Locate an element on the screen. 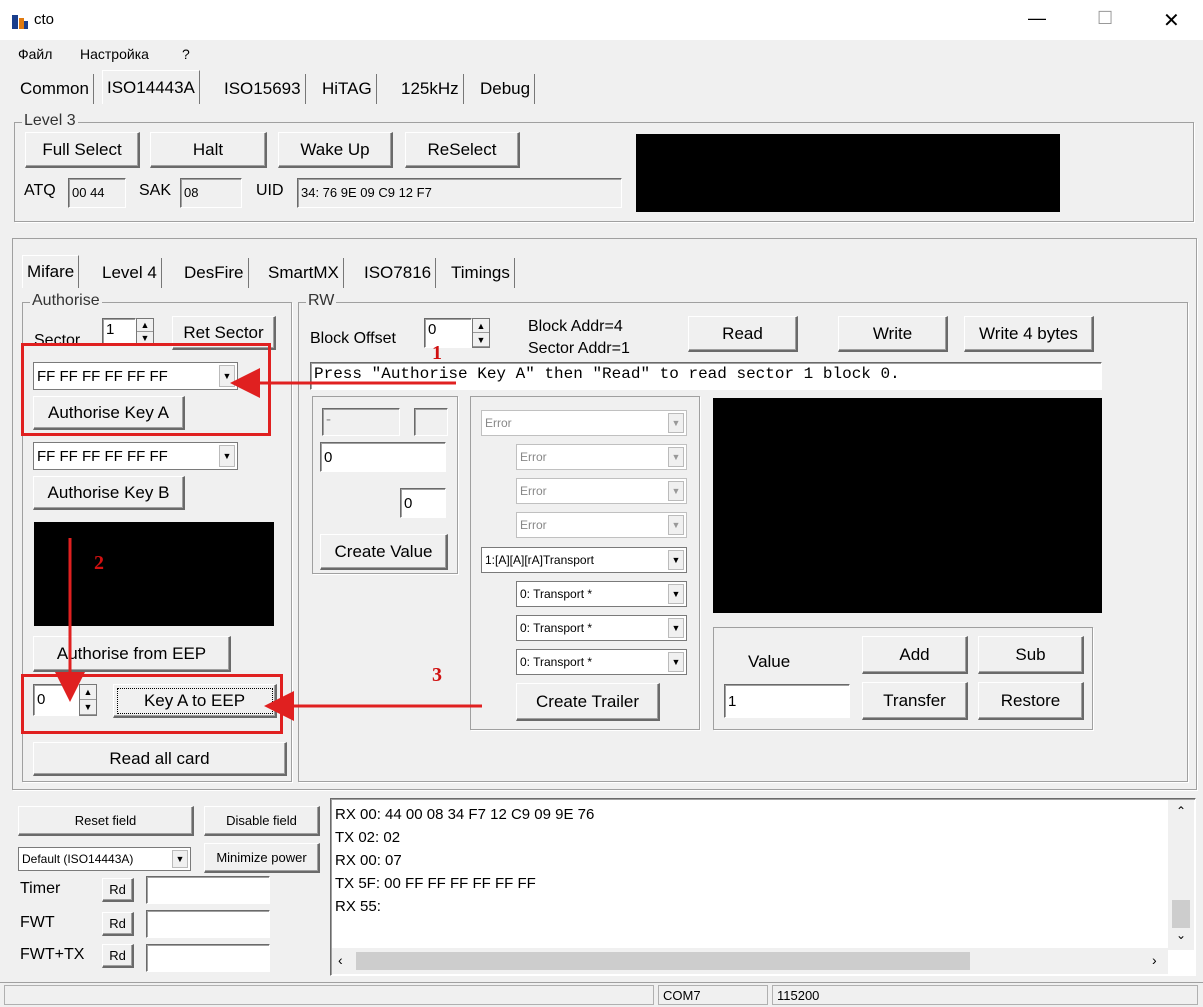  annotation-2: 2 is located at coordinates (99, 563).